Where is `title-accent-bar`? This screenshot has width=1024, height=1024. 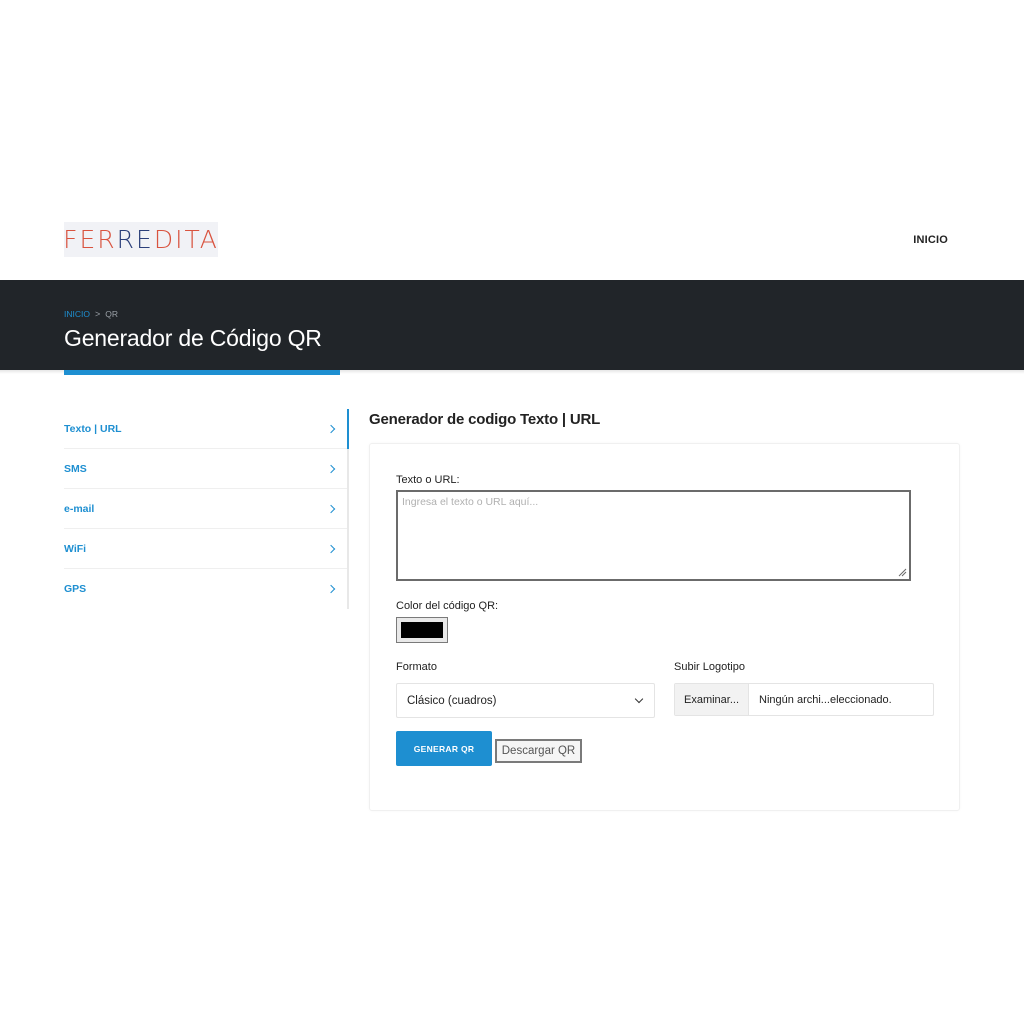 title-accent-bar is located at coordinates (202, 372).